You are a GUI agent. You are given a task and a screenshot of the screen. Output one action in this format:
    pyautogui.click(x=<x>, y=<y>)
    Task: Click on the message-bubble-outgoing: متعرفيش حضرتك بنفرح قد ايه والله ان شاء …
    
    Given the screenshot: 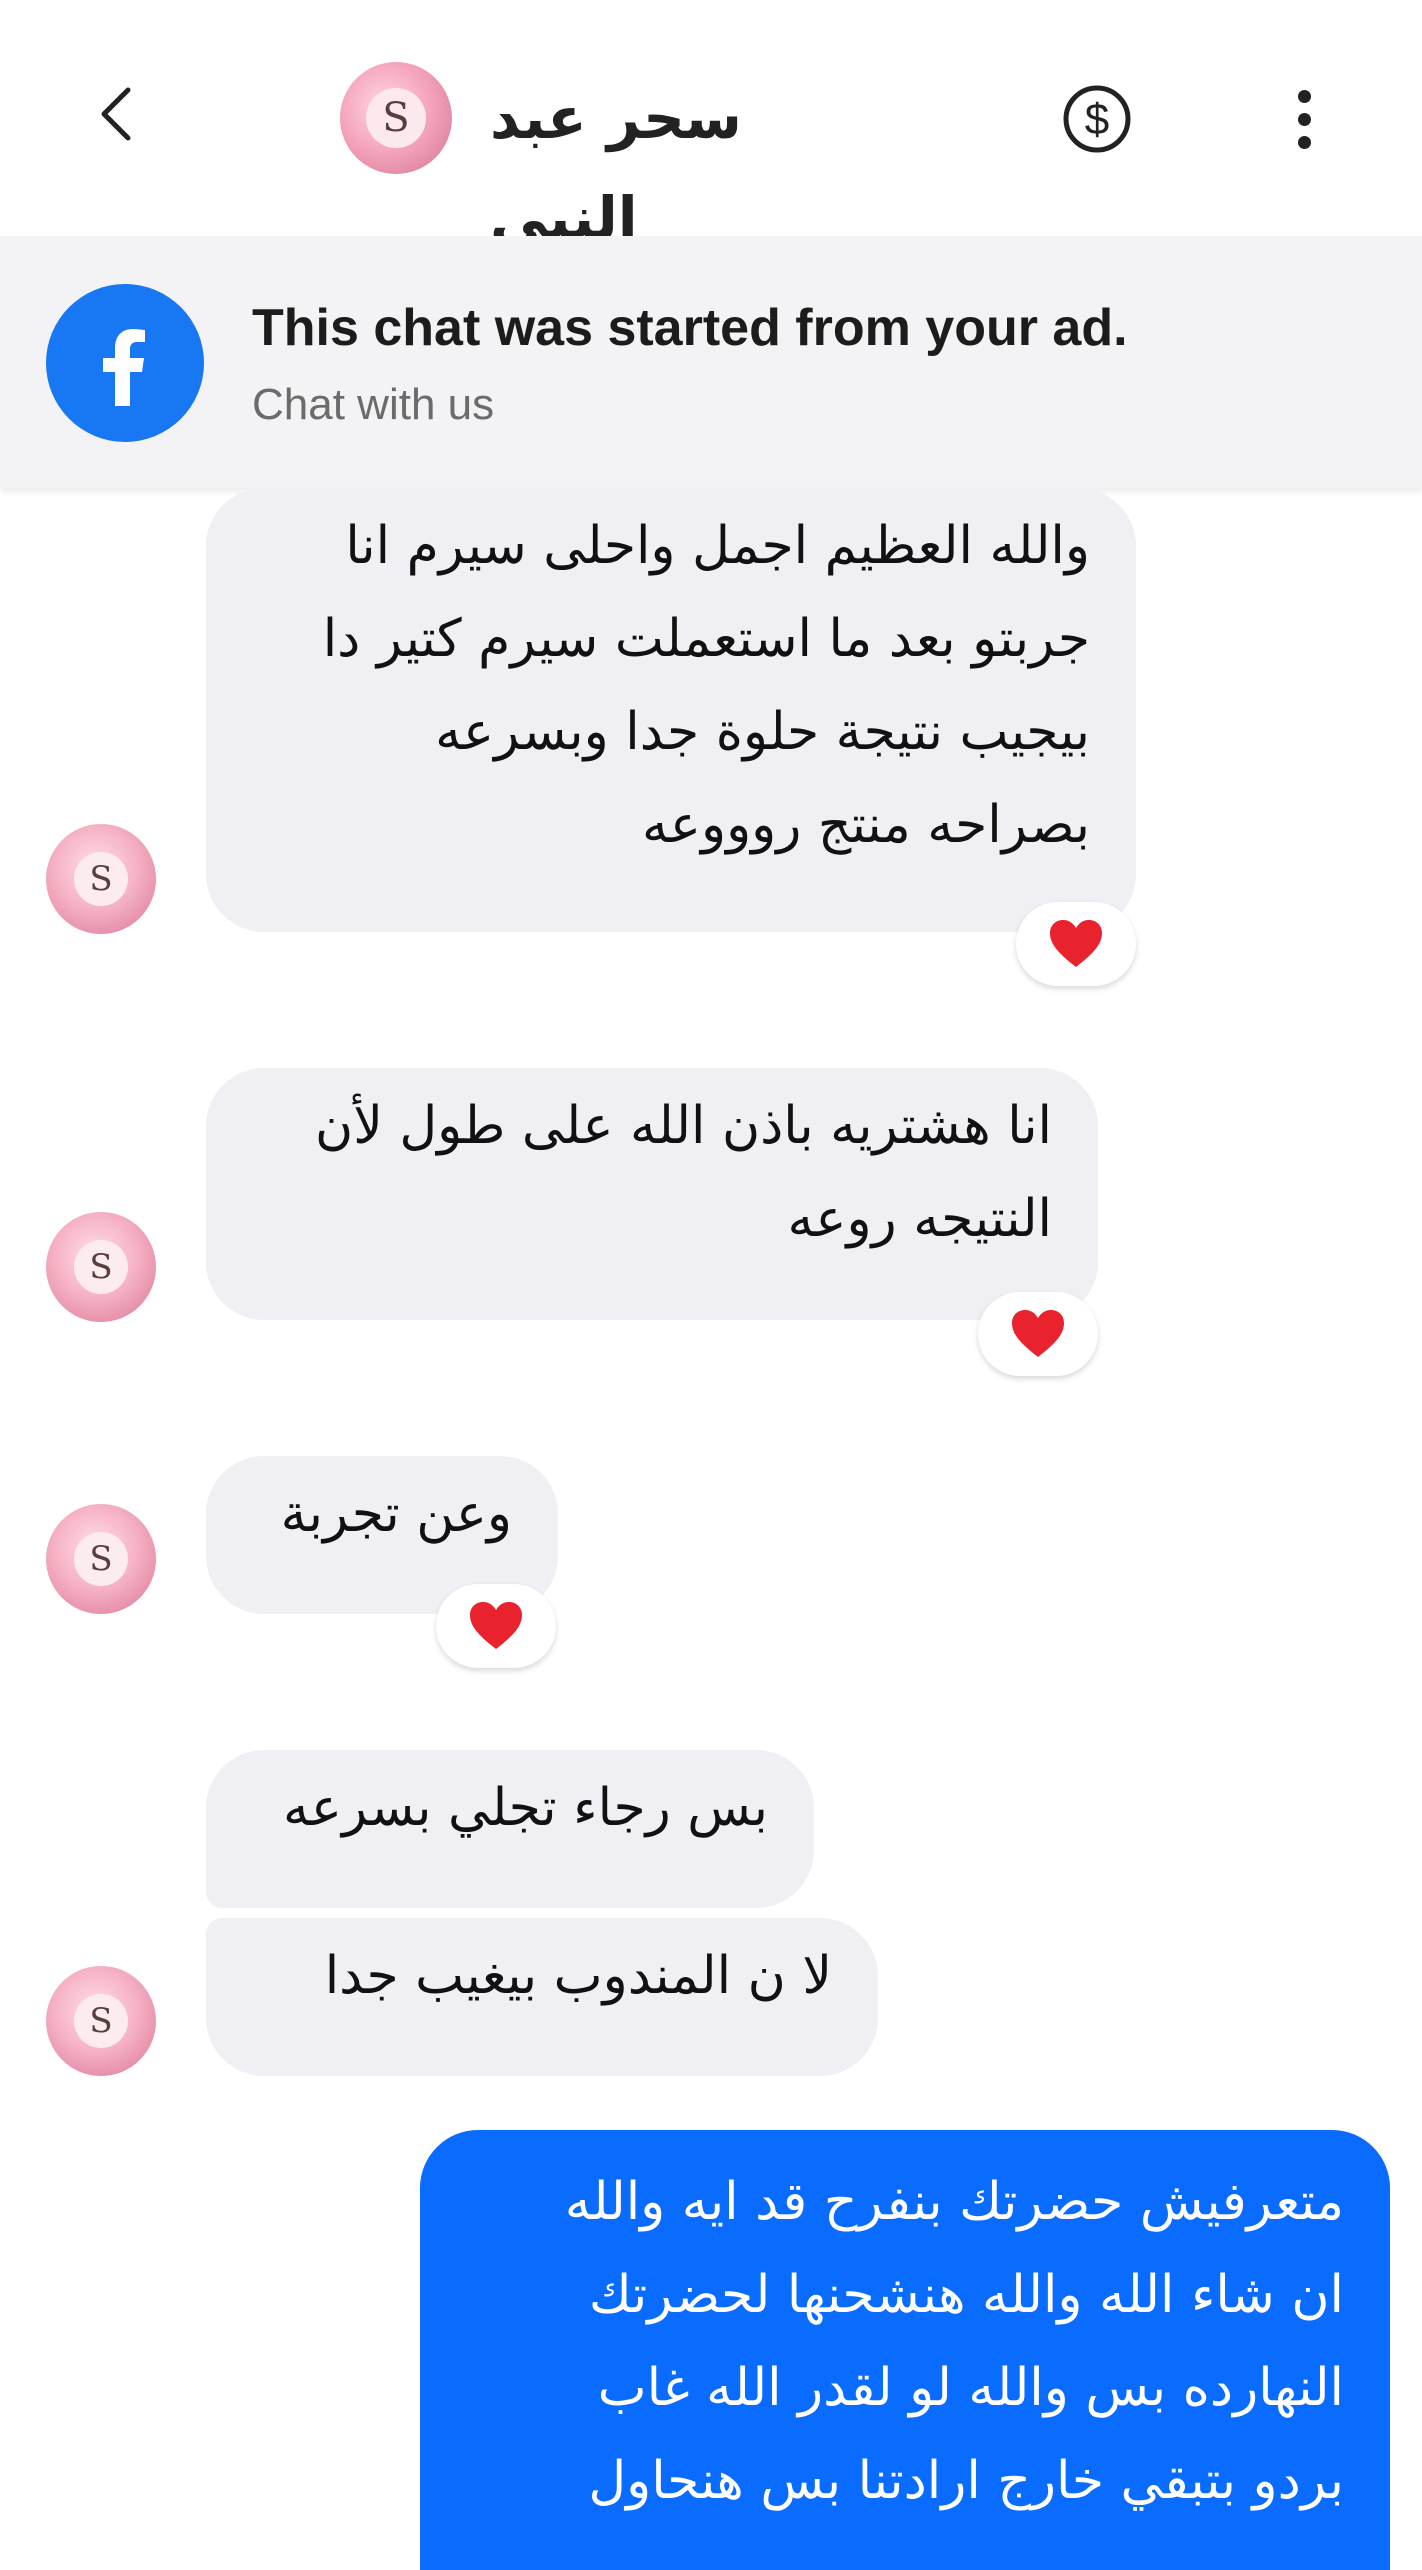 What is the action you would take?
    pyautogui.click(x=905, y=2350)
    